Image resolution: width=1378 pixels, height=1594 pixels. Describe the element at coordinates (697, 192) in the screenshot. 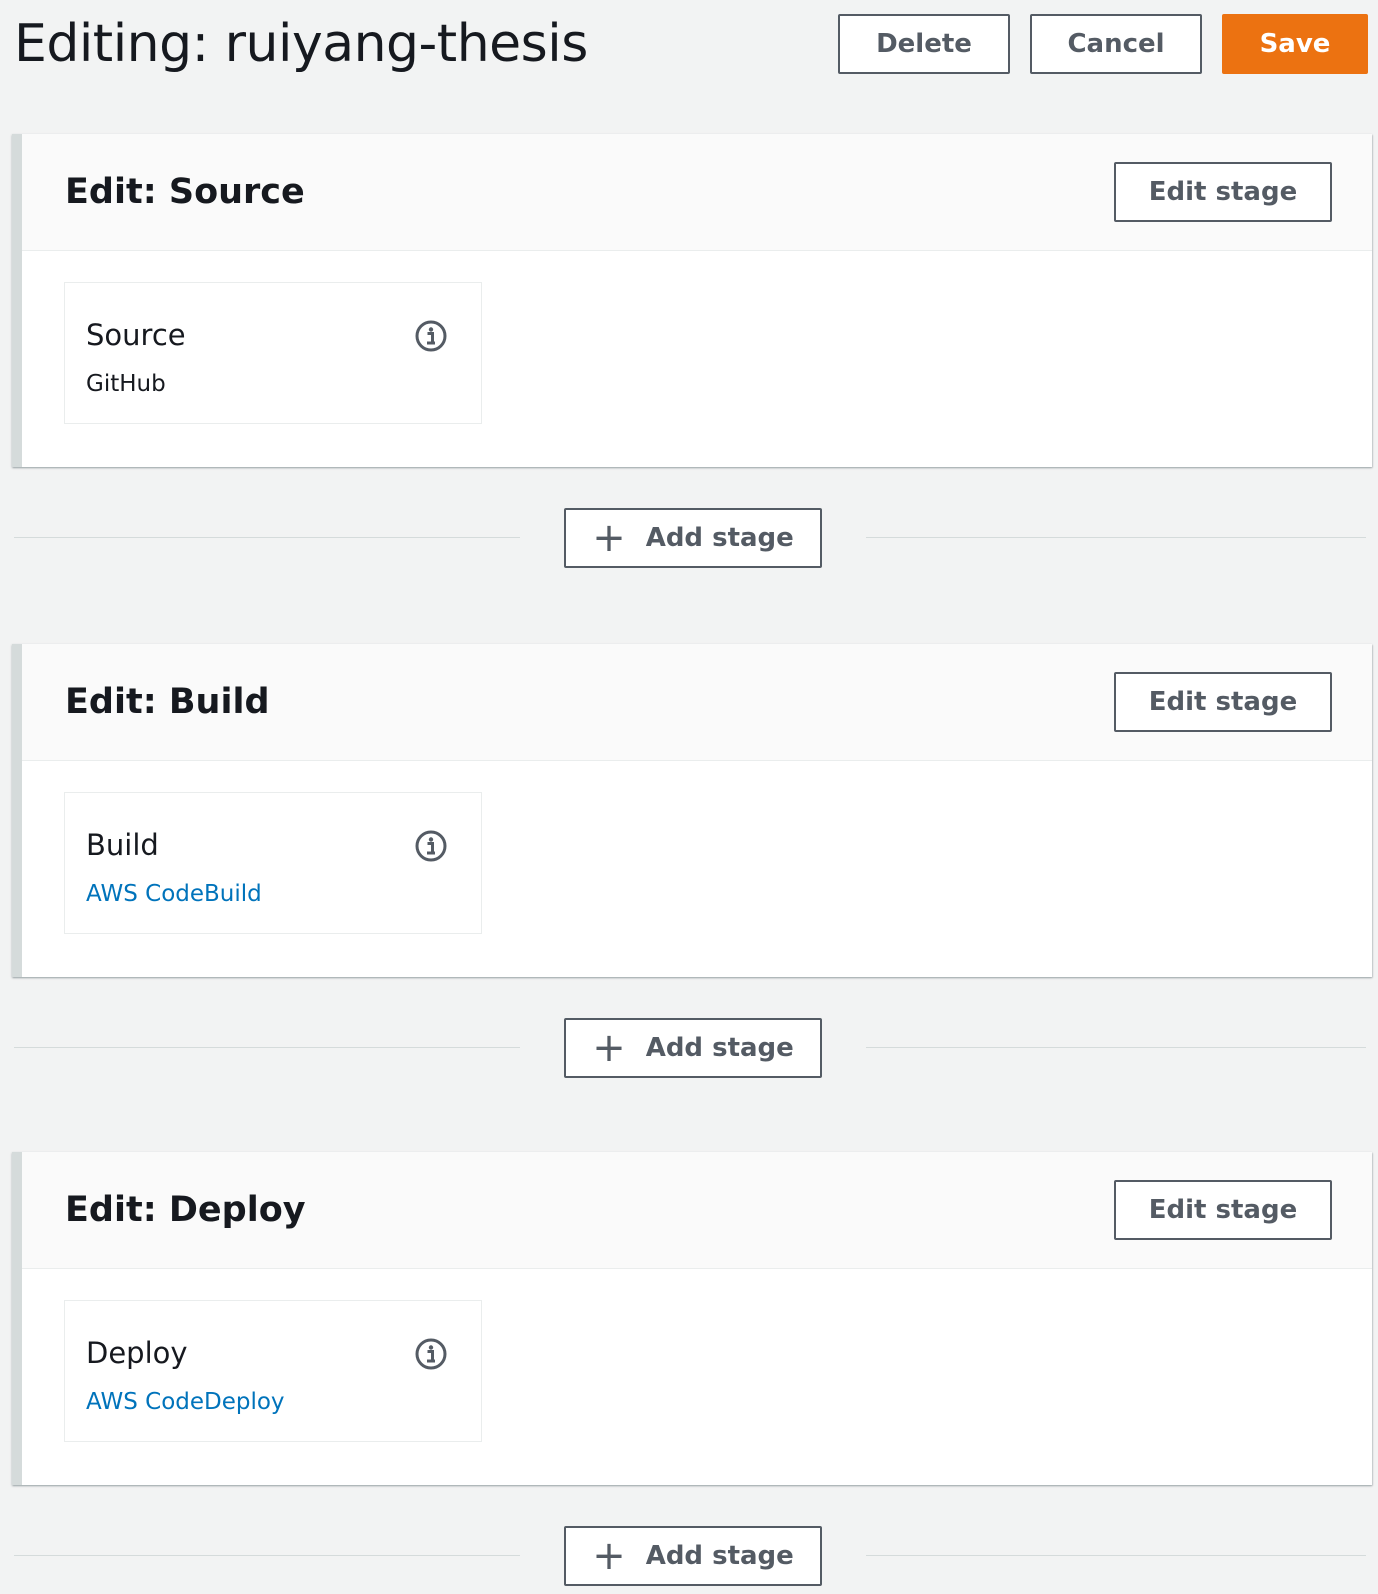

I see `stage-header: Edit: Source Edit stage` at that location.